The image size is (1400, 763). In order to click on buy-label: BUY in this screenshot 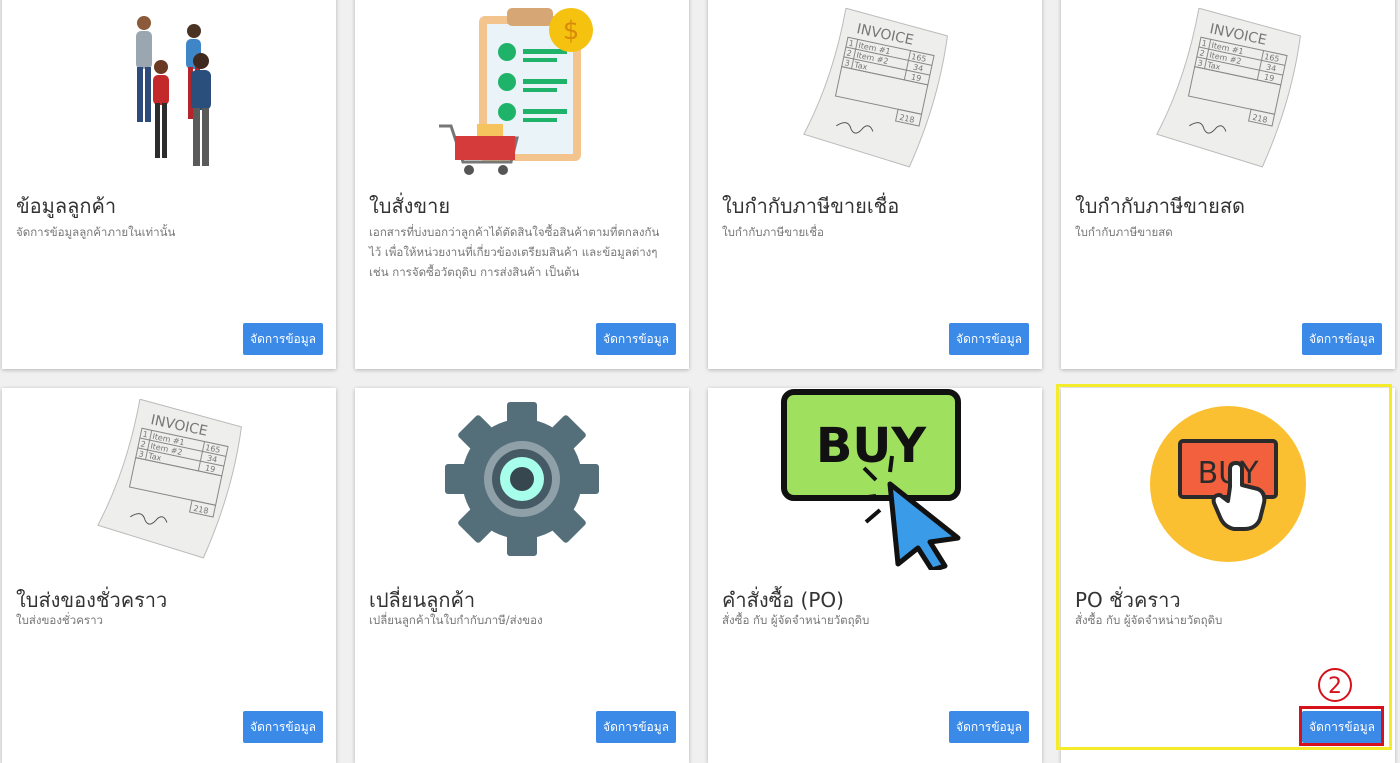, I will do `click(872, 446)`.